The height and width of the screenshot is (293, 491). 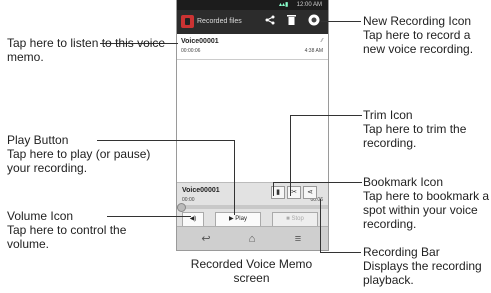 I want to click on player-recording-name: Voice00001, so click(x=201, y=190).